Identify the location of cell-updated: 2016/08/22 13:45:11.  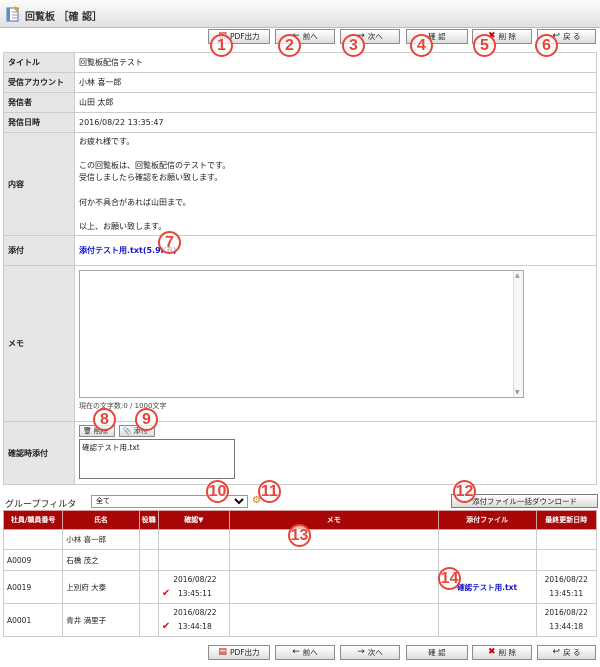
(566, 587).